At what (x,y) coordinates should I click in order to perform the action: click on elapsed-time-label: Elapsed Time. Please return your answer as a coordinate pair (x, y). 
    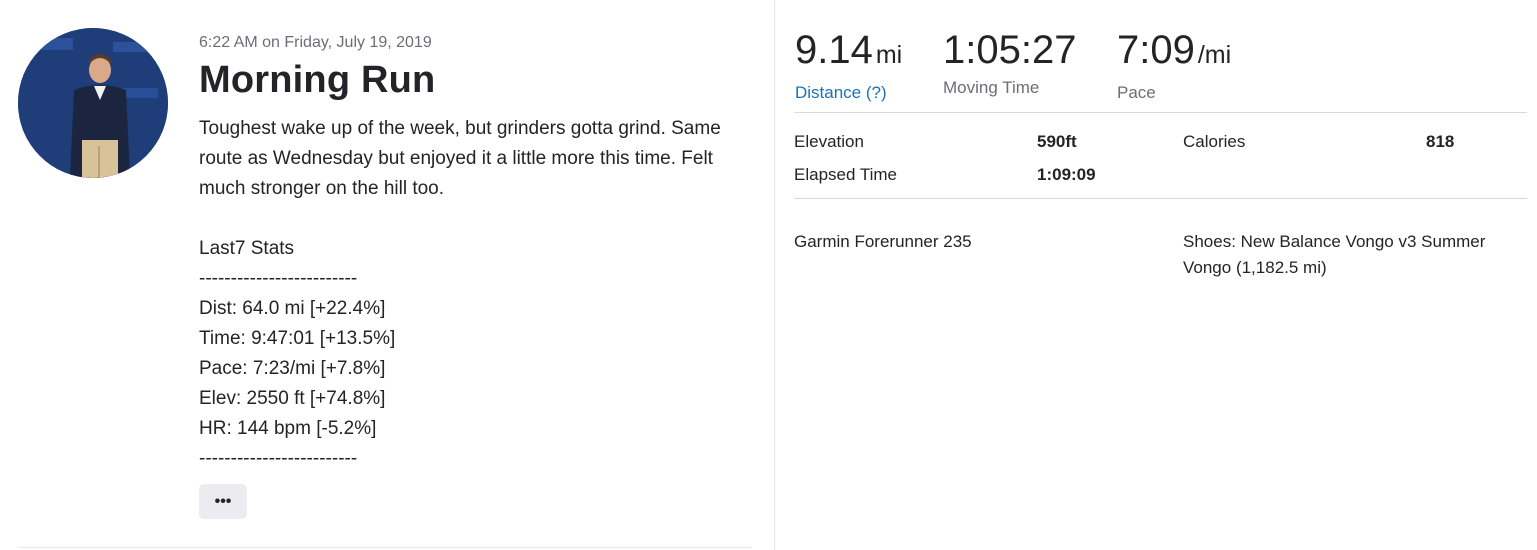
    Looking at the image, I should click on (845, 174).